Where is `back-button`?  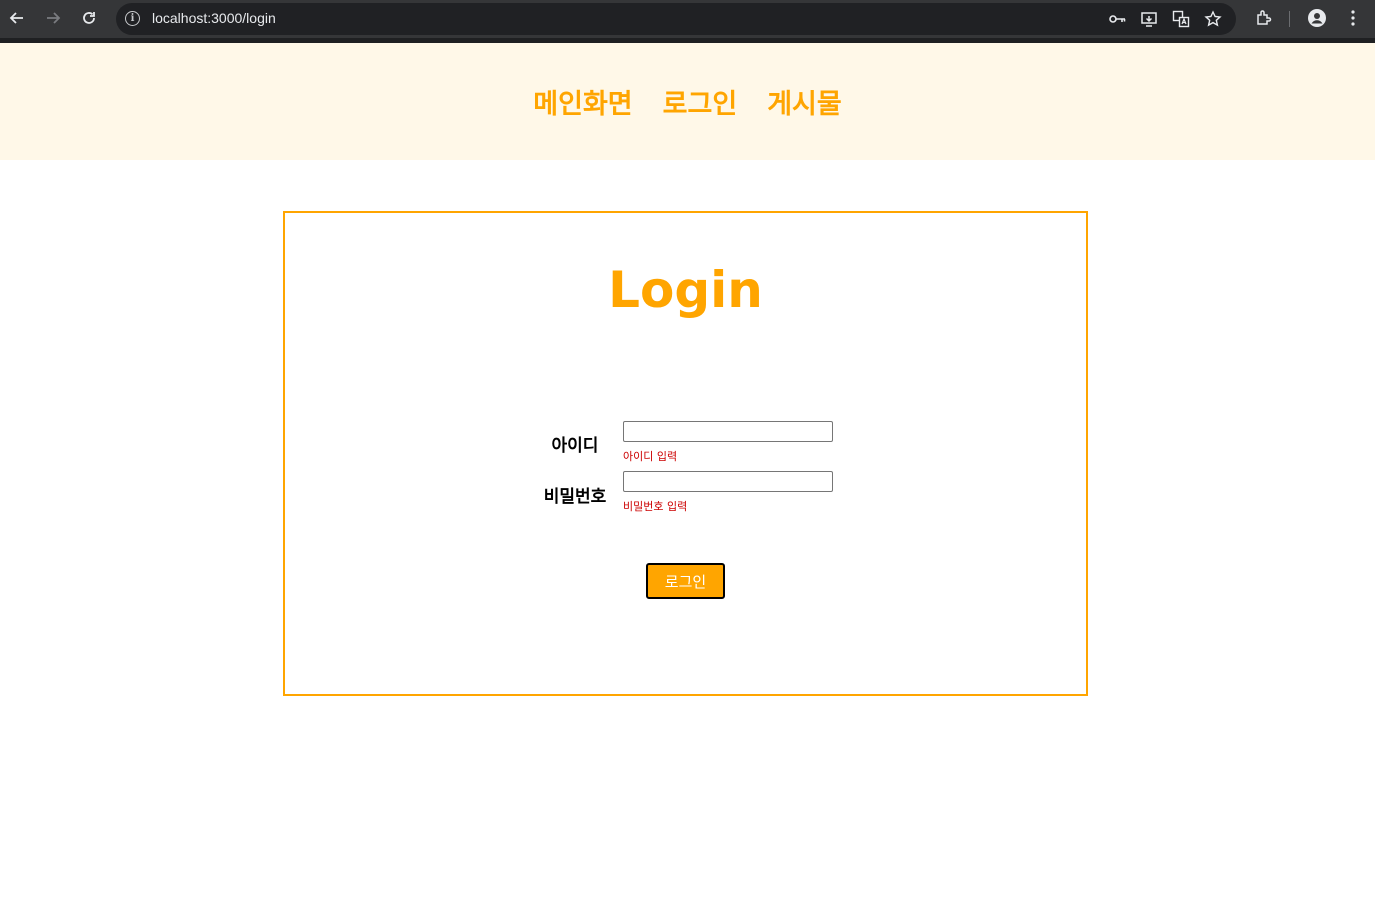
back-button is located at coordinates (17, 18).